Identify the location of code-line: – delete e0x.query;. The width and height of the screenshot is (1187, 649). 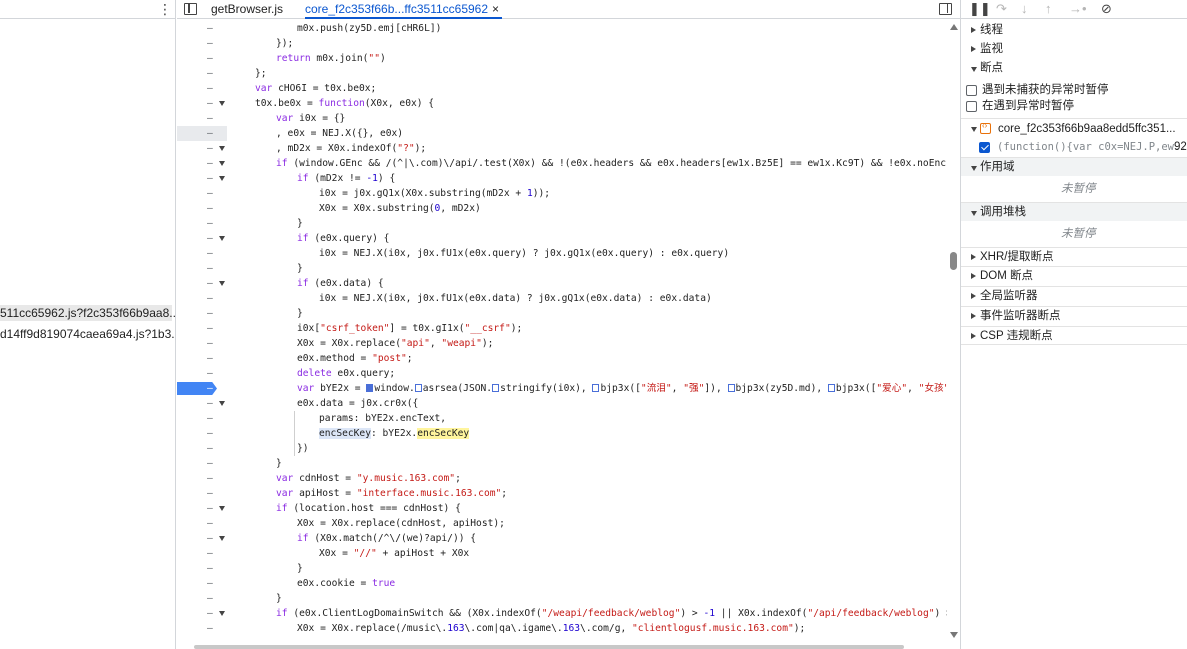
(562, 373).